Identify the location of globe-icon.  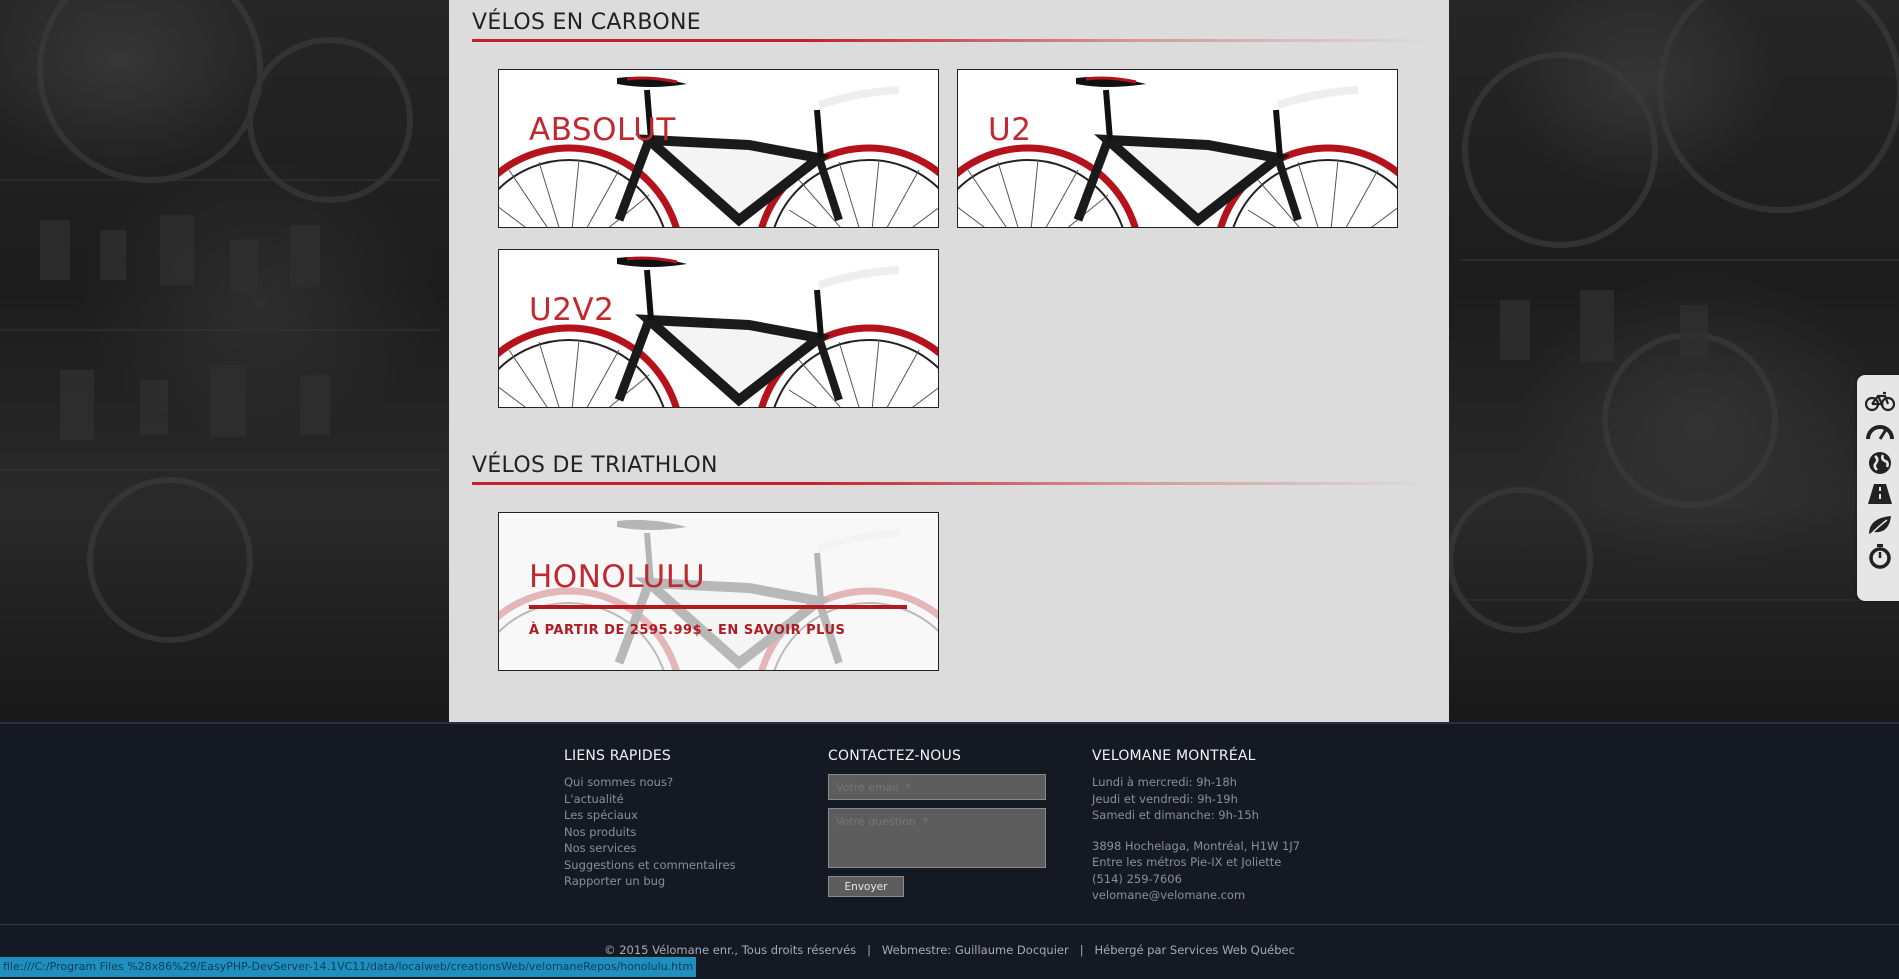
(1880, 463).